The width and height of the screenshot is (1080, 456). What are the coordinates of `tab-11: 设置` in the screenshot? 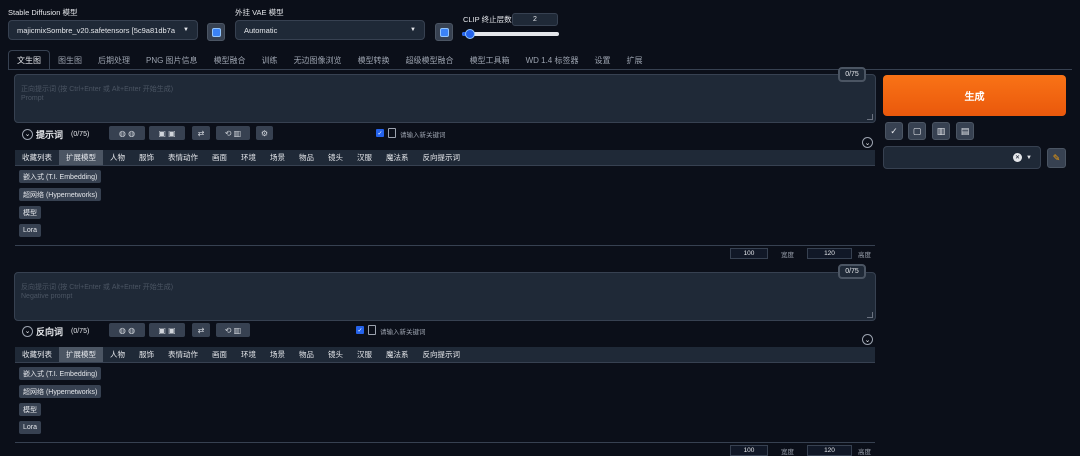 It's located at (602, 60).